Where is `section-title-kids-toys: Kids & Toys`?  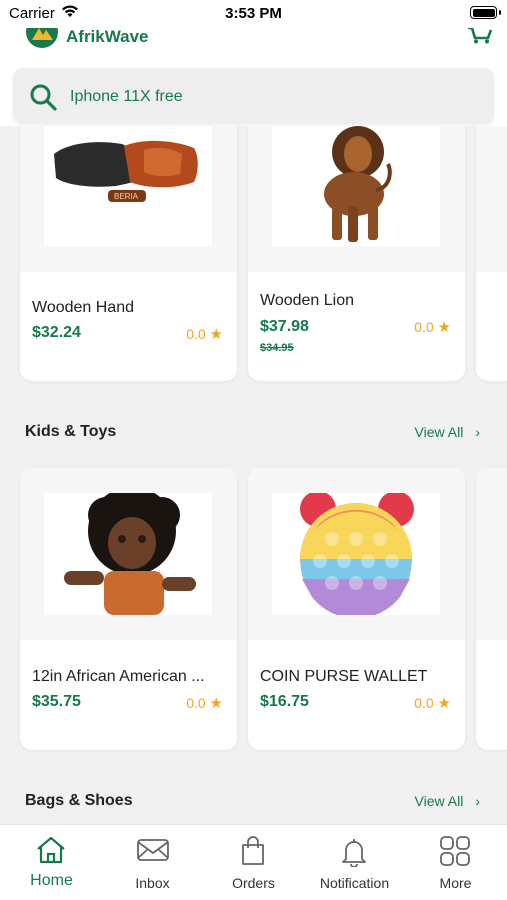 section-title-kids-toys: Kids & Toys is located at coordinates (71, 431).